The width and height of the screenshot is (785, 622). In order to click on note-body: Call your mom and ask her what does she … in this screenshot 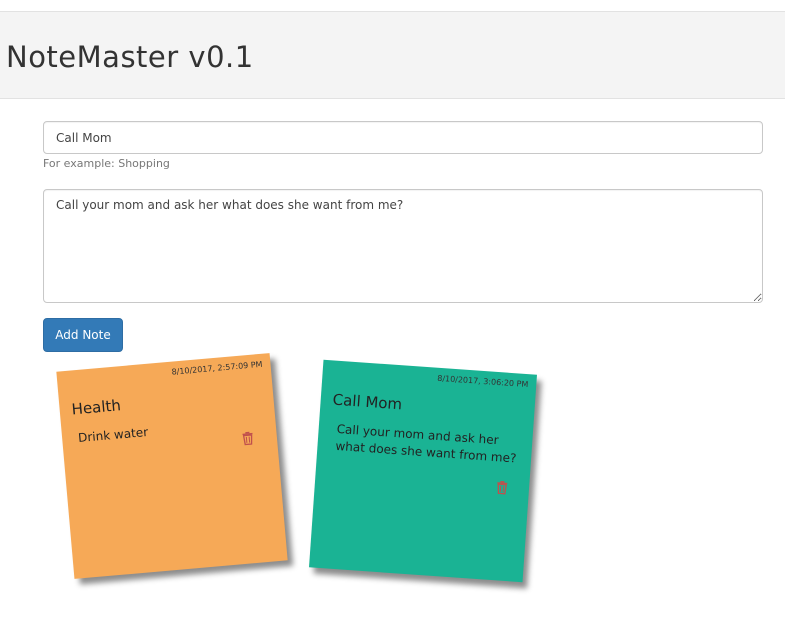, I will do `click(426, 443)`.